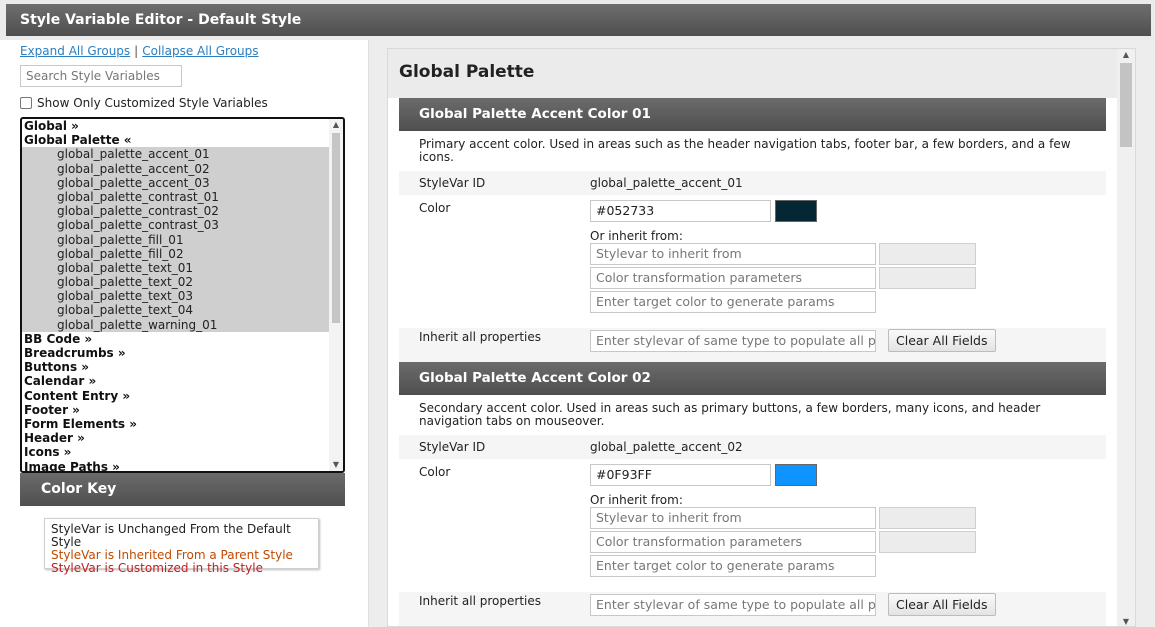  What do you see at coordinates (175, 396) in the screenshot?
I see `list-group-option: Content Entry »` at bounding box center [175, 396].